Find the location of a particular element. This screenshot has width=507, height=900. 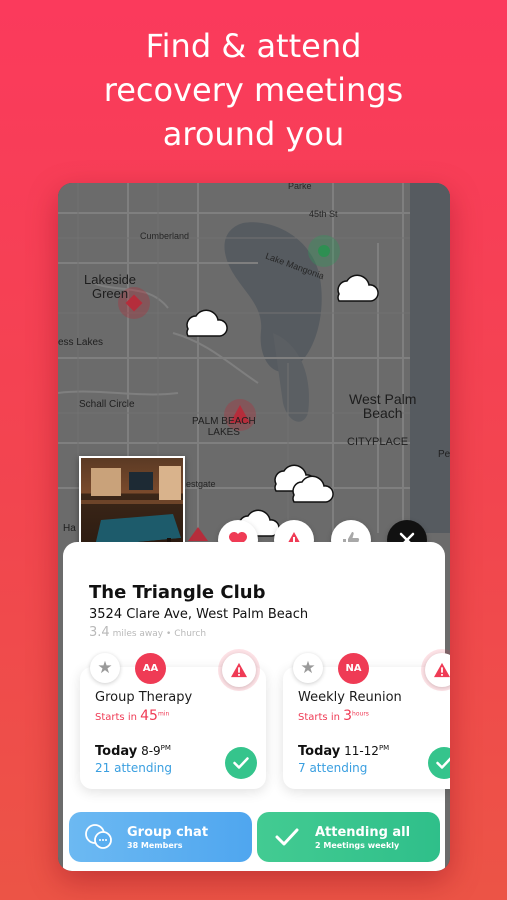

map-label-lakeside-green: Lakeside Green is located at coordinates (110, 287).